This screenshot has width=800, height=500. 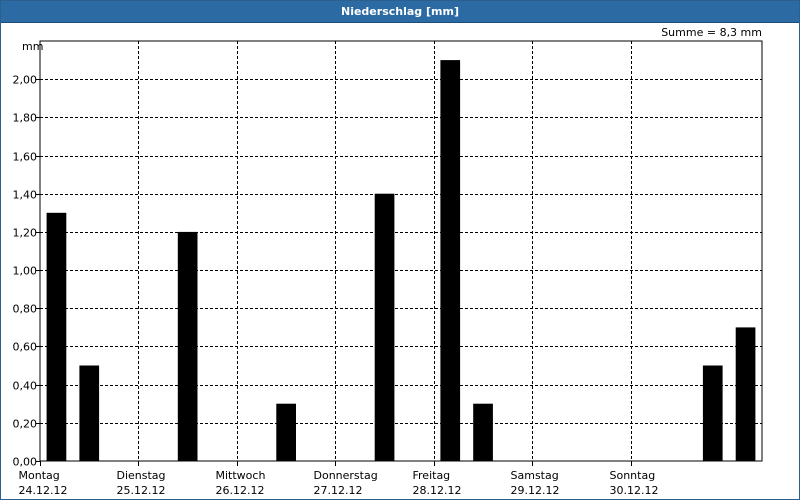 I want to click on y-tick-label: 1,40, so click(x=25, y=195).